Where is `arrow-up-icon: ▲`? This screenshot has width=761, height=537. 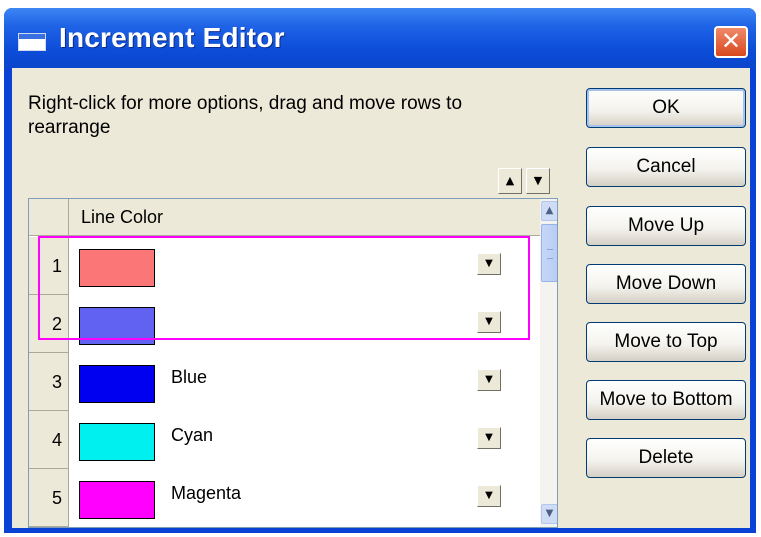
arrow-up-icon: ▲ is located at coordinates (510, 181).